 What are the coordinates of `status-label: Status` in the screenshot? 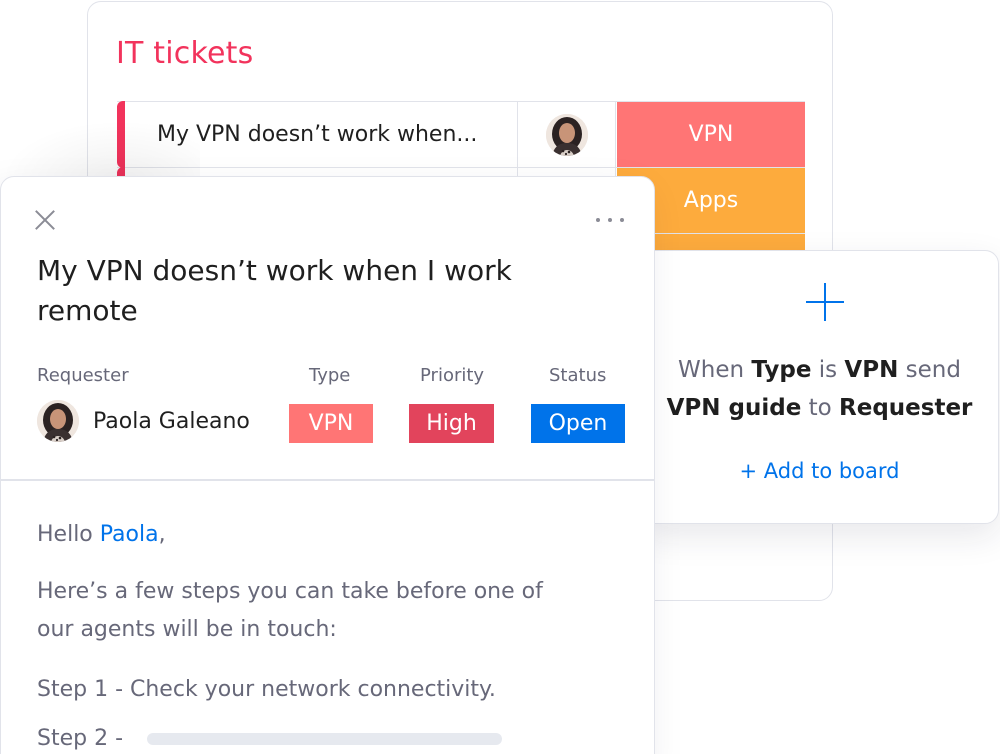 It's located at (578, 375).